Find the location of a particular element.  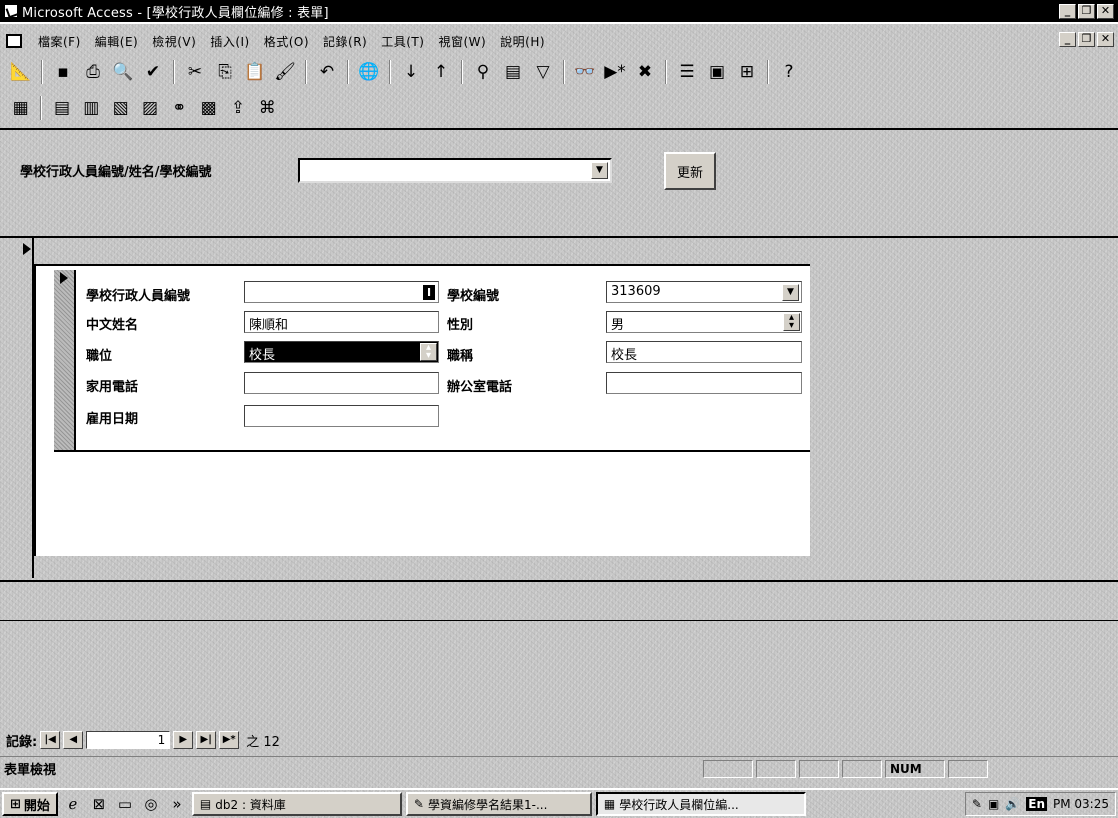

home-phone-field is located at coordinates (341, 383).